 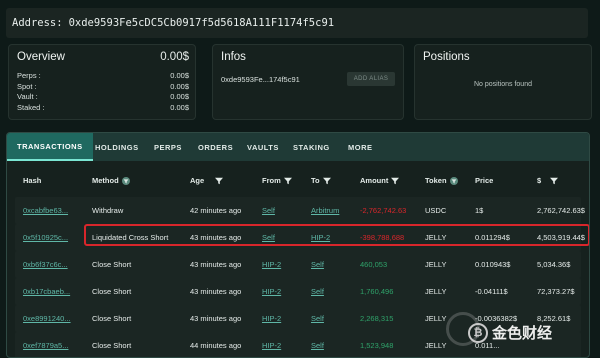 I want to click on watermark-logo-icon: ₿, so click(x=478, y=332).